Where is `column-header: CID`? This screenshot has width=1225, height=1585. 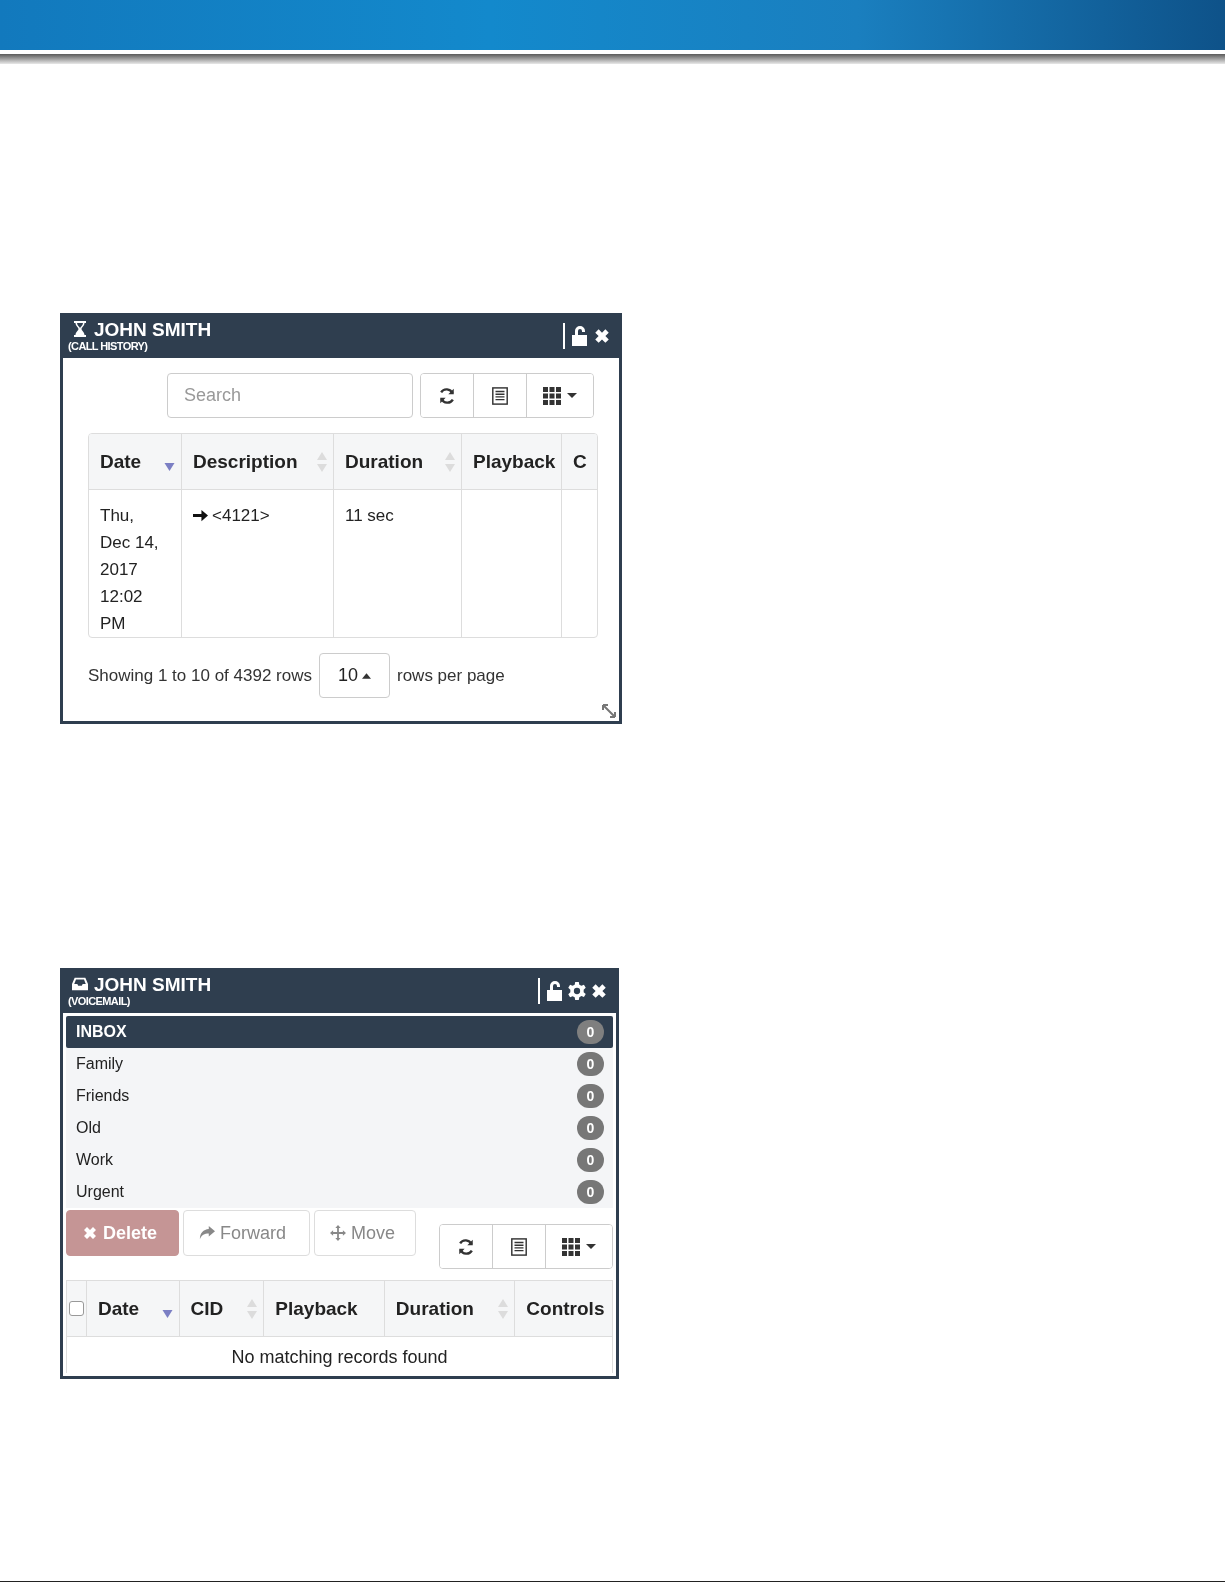 column-header: CID is located at coordinates (222, 1308).